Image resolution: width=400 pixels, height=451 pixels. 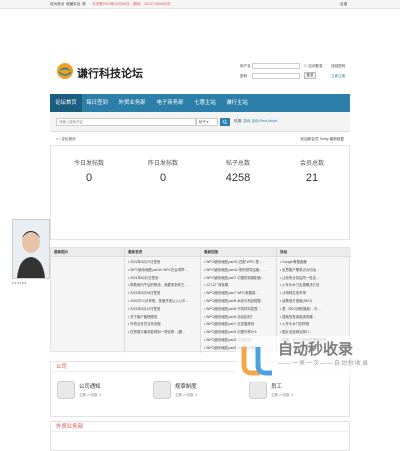 What do you see at coordinates (162, 263) in the screenshot?
I see `new-post-item: • 2022年5月22日签到` at bounding box center [162, 263].